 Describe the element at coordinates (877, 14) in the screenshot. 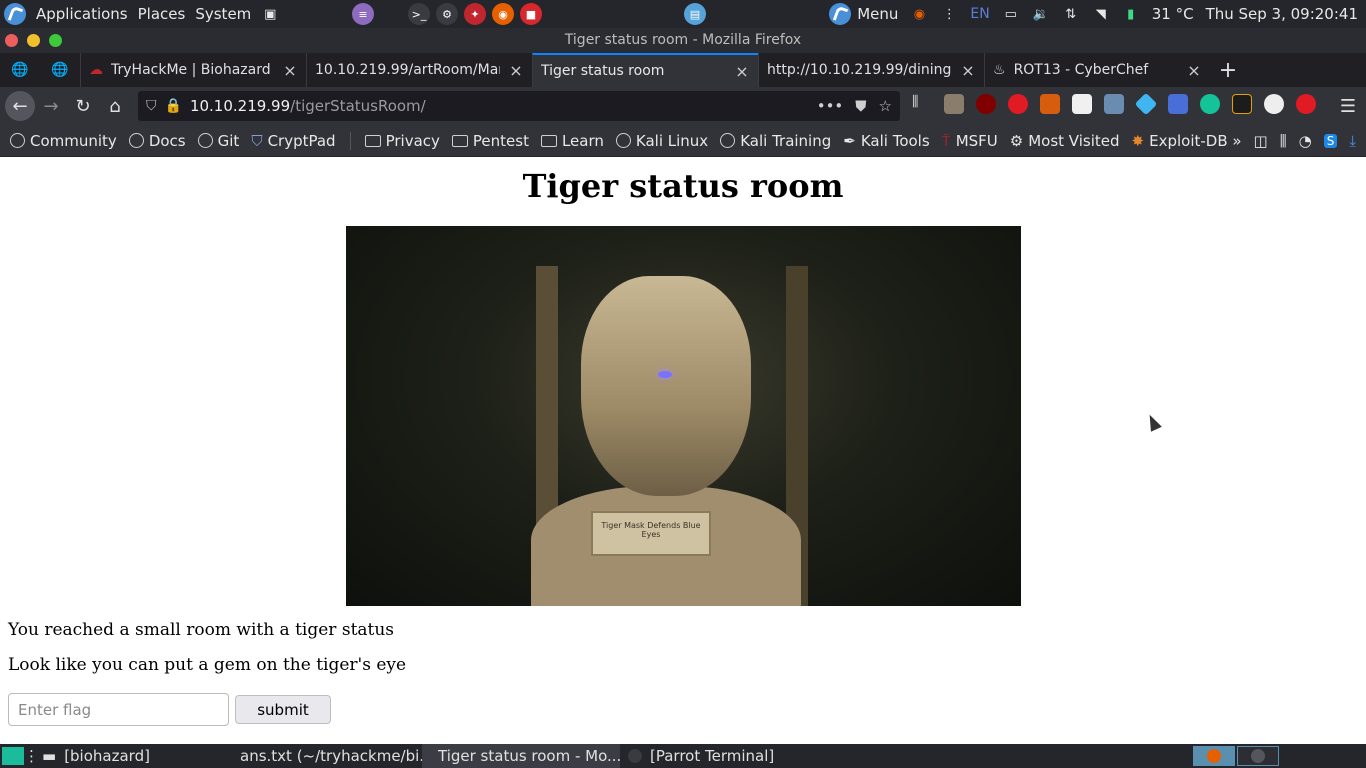

I see `menu-label: Menu` at that location.